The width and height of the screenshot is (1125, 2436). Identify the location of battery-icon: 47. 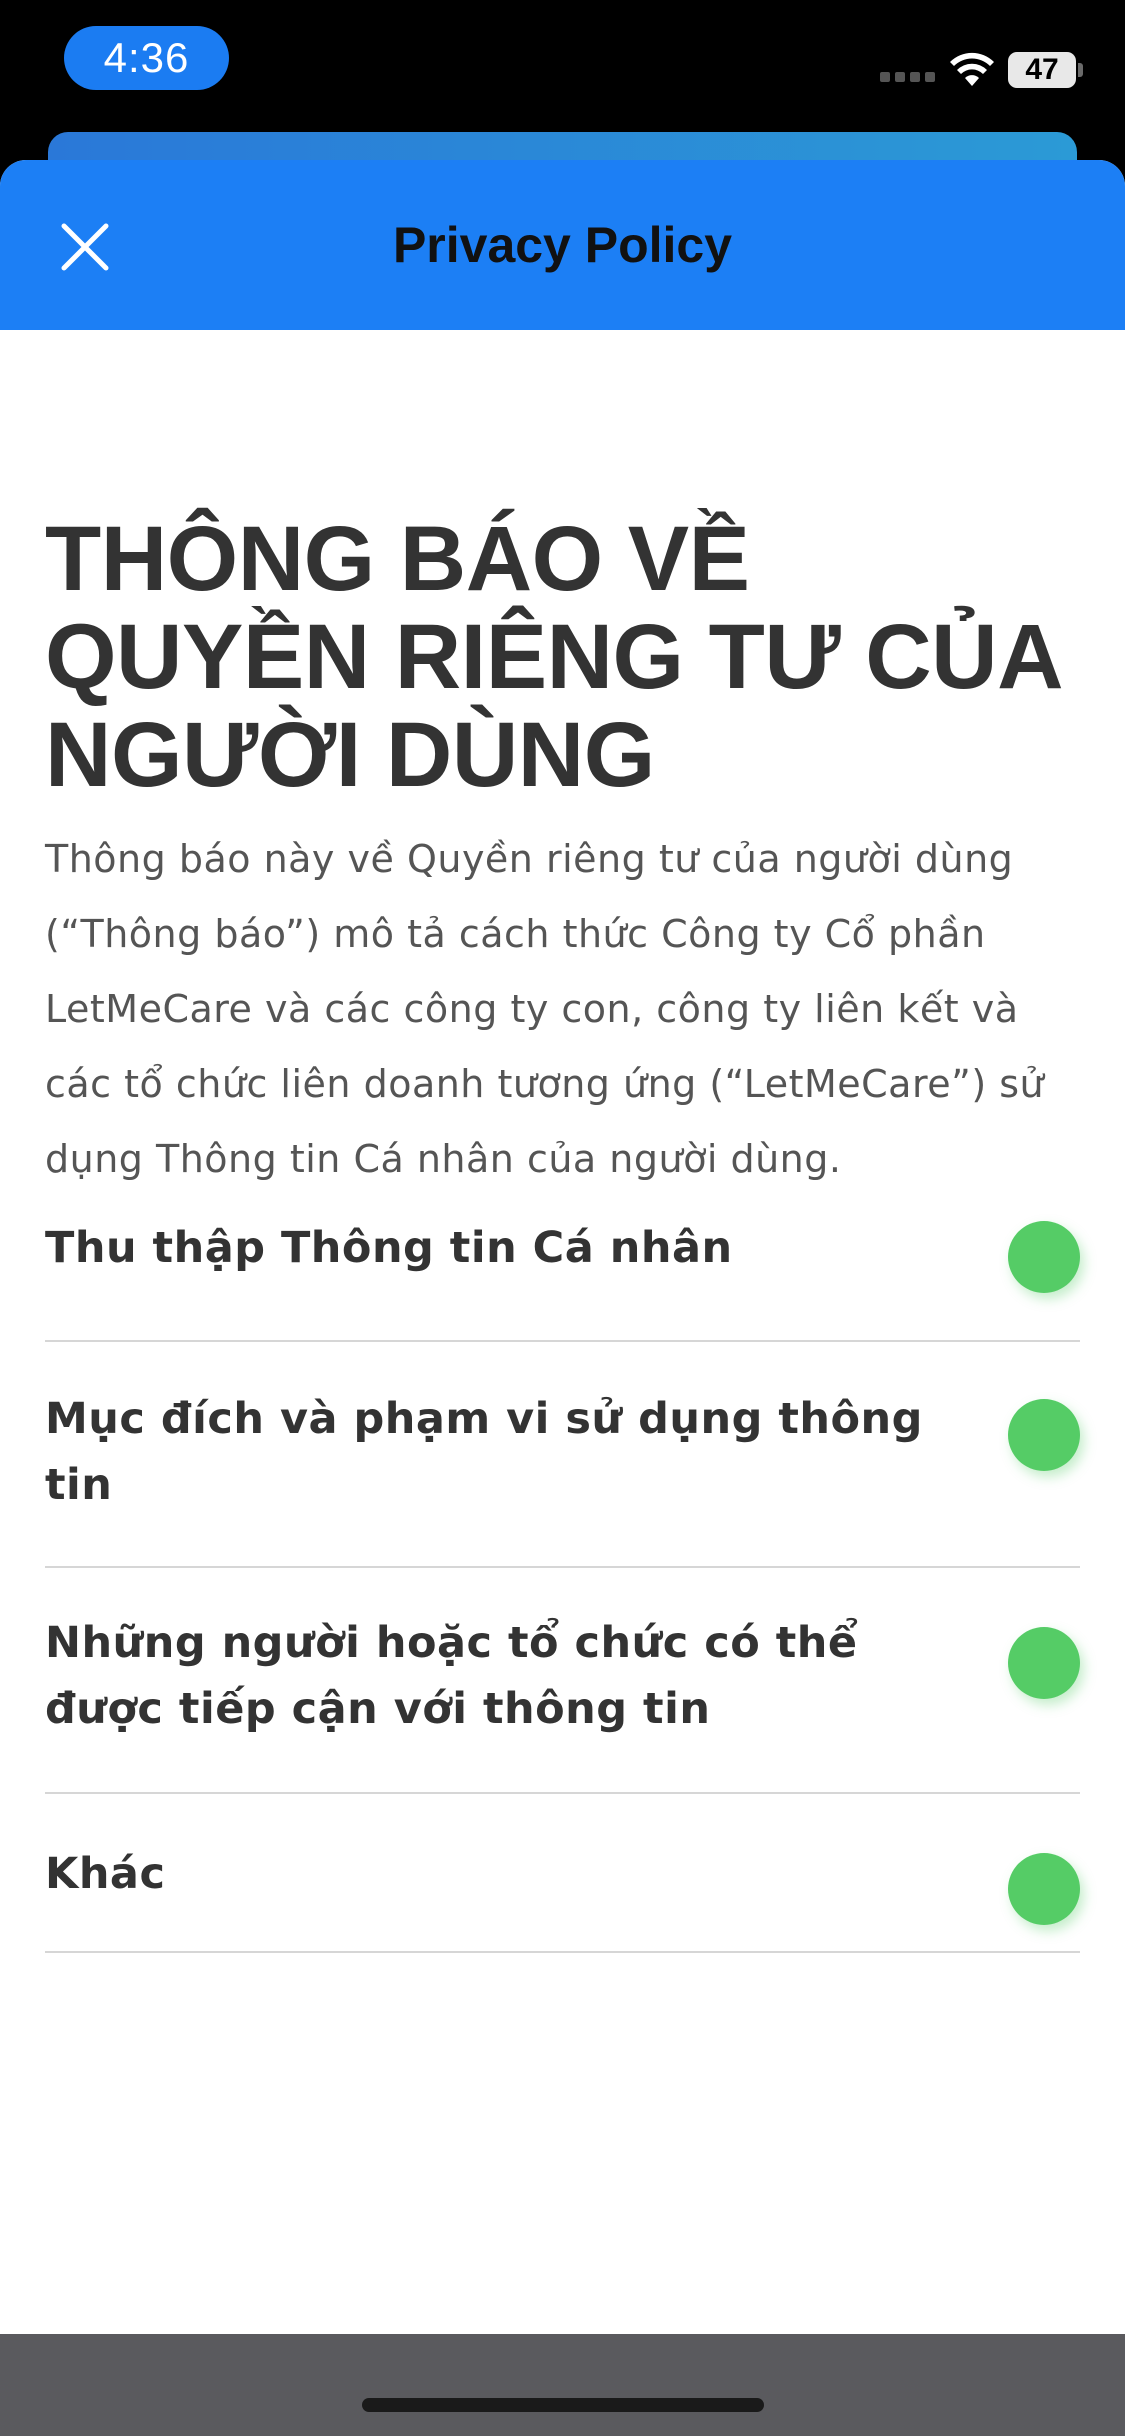
(1042, 70).